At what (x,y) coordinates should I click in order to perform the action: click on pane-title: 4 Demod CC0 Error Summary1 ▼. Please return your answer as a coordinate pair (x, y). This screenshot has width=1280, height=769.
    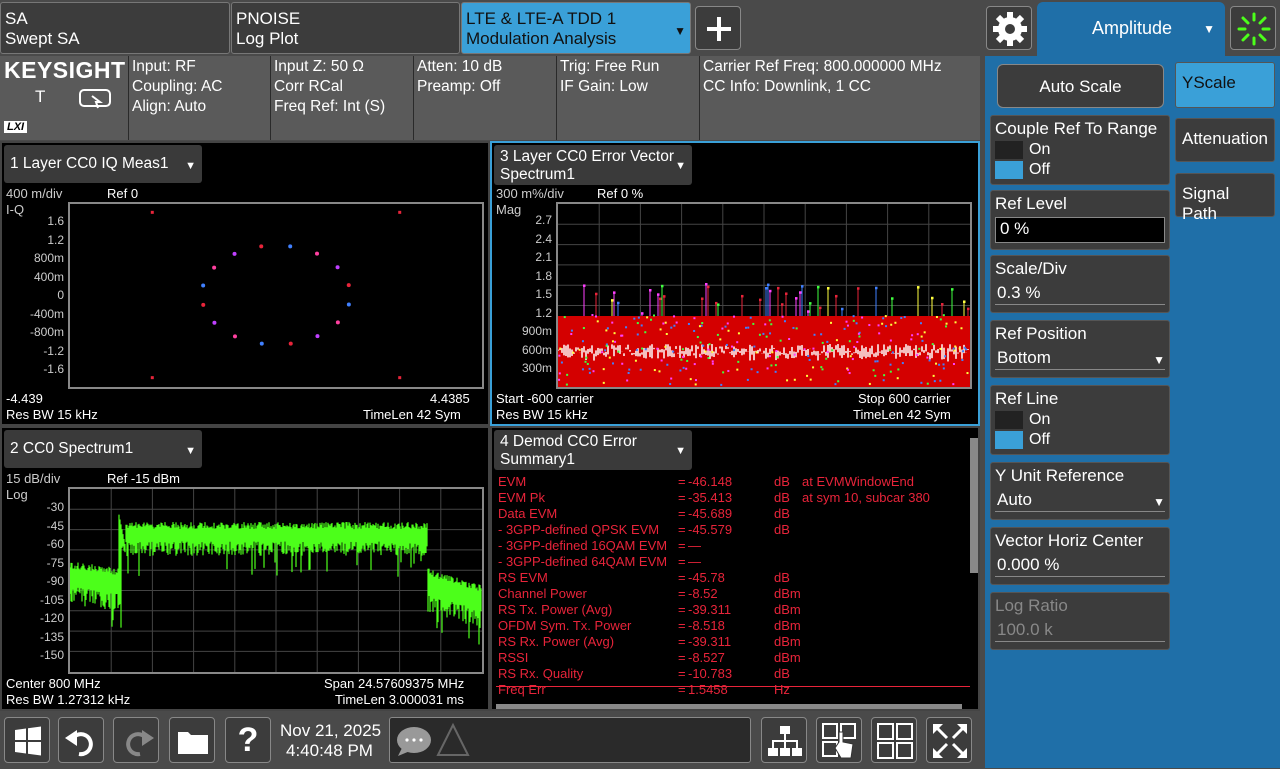
    Looking at the image, I should click on (593, 450).